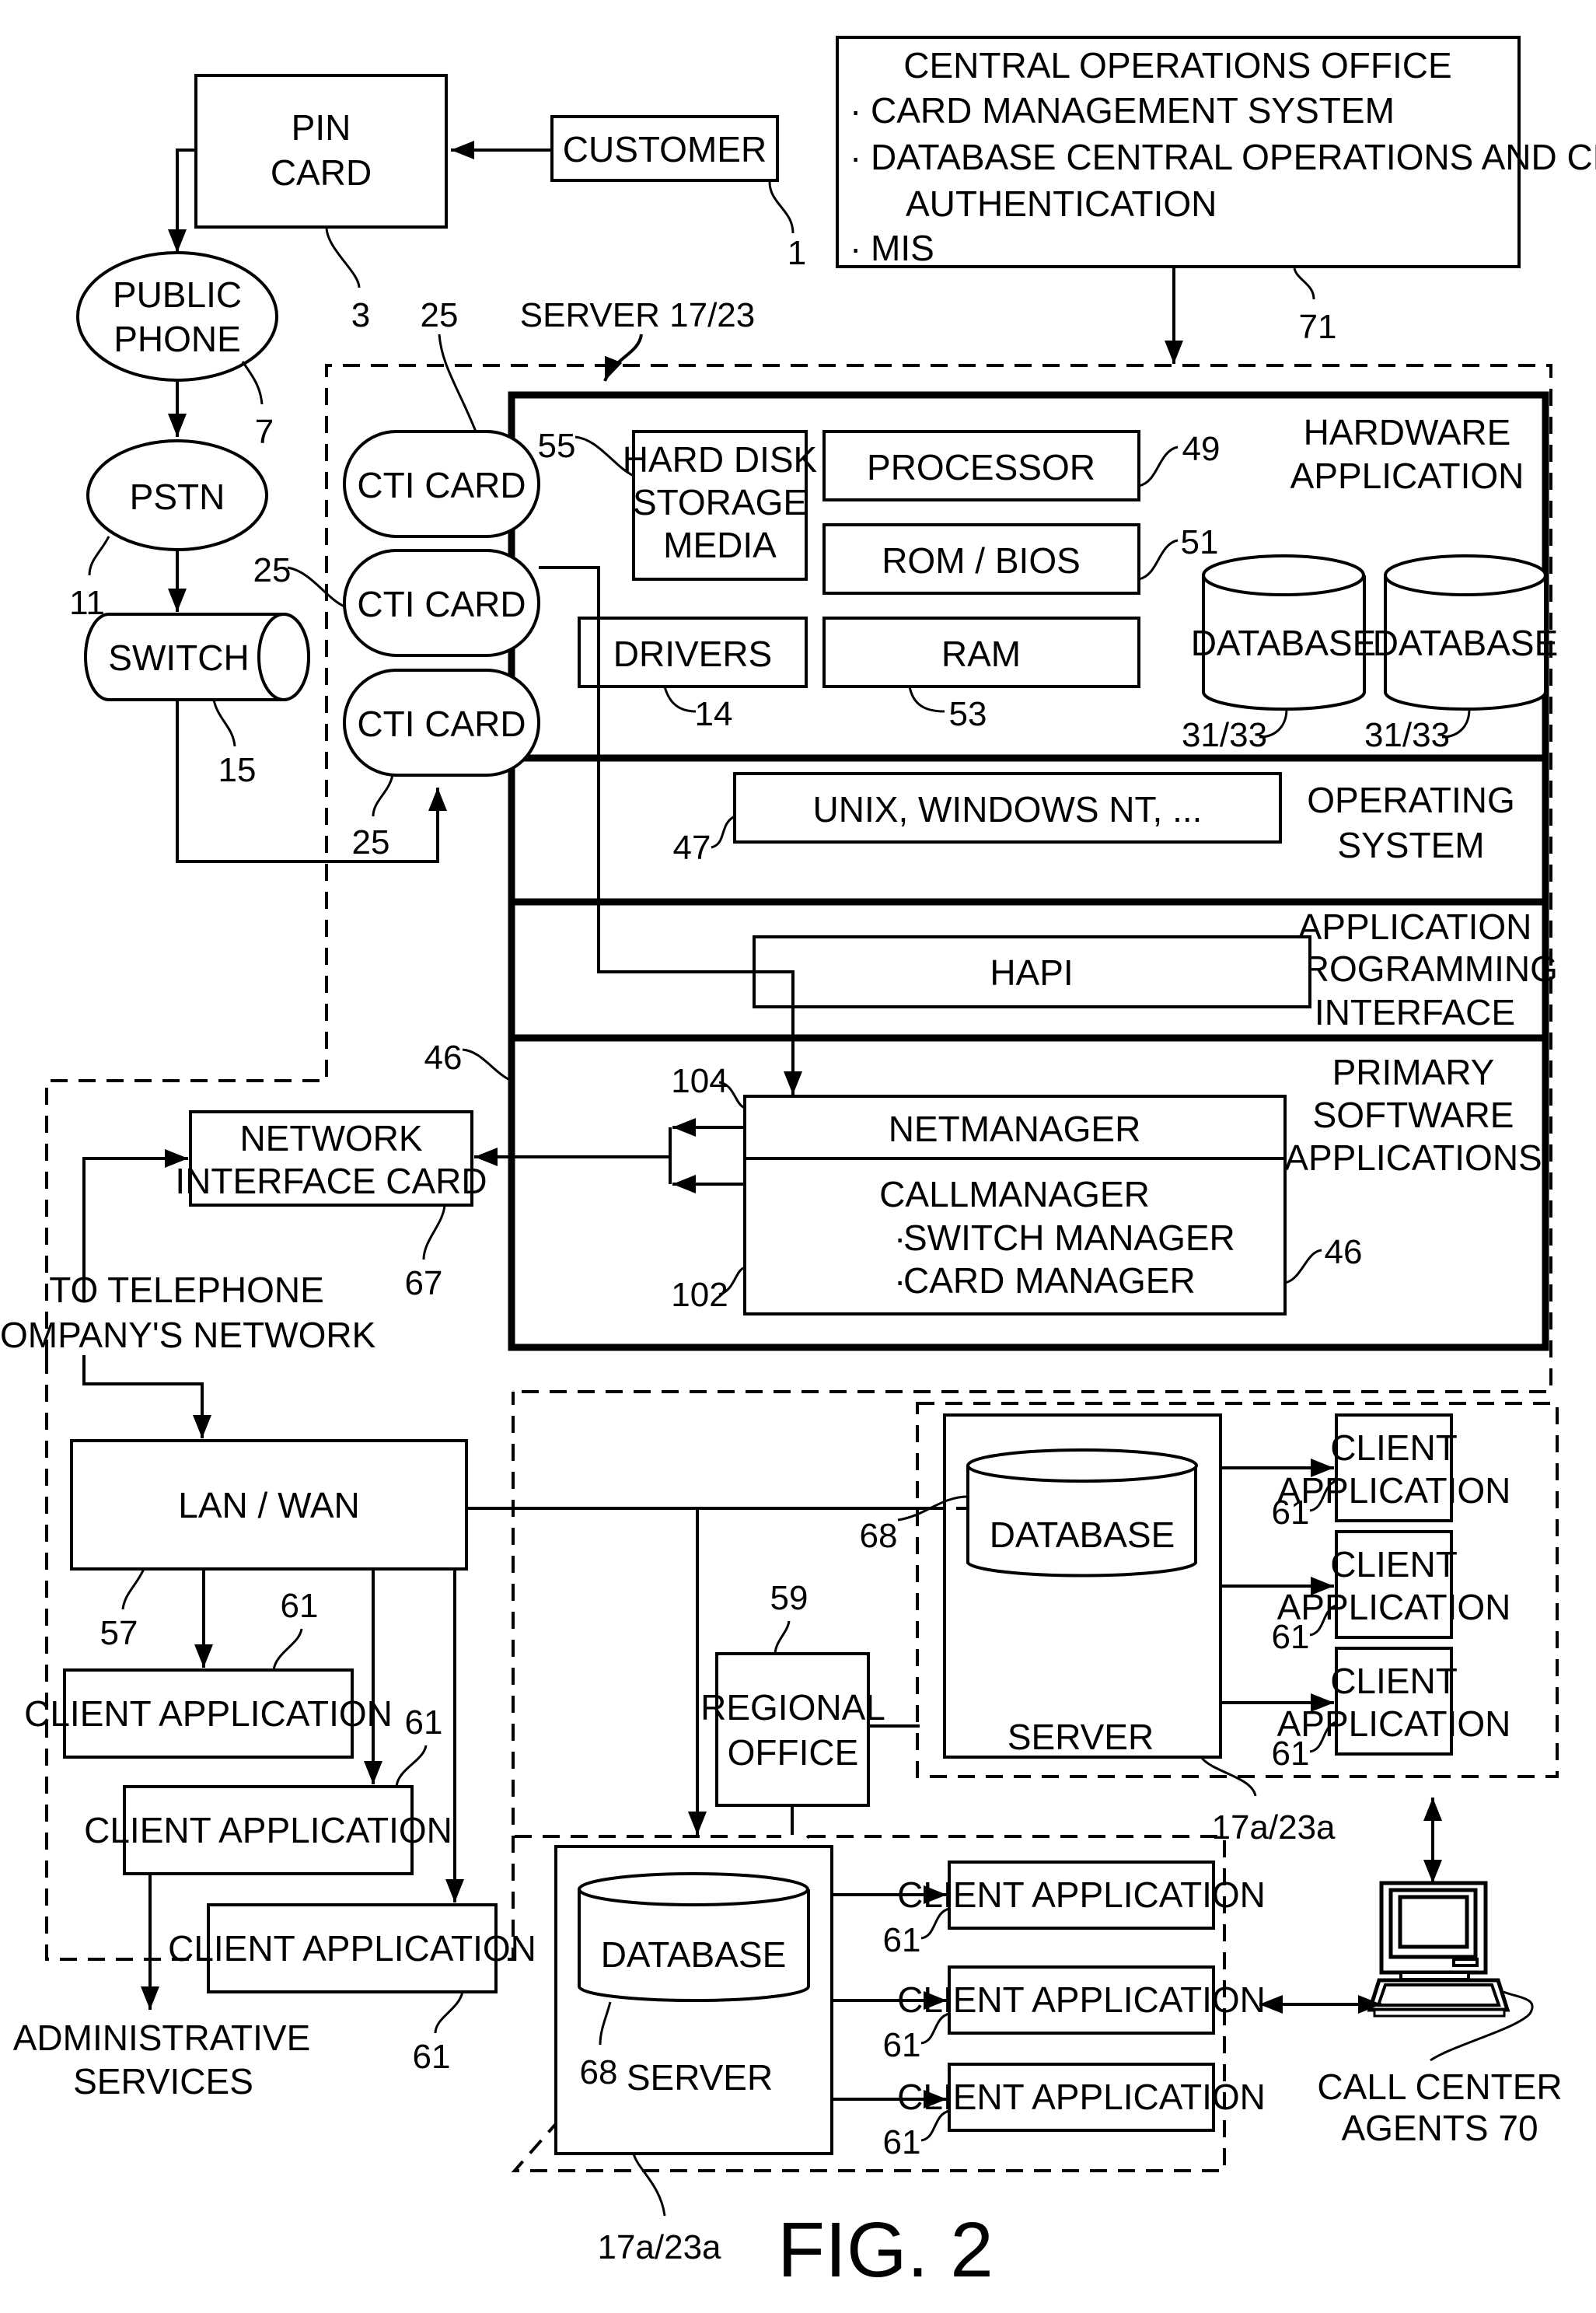 The height and width of the screenshot is (2313, 1596). I want to click on ram-label: RAM, so click(981, 654).